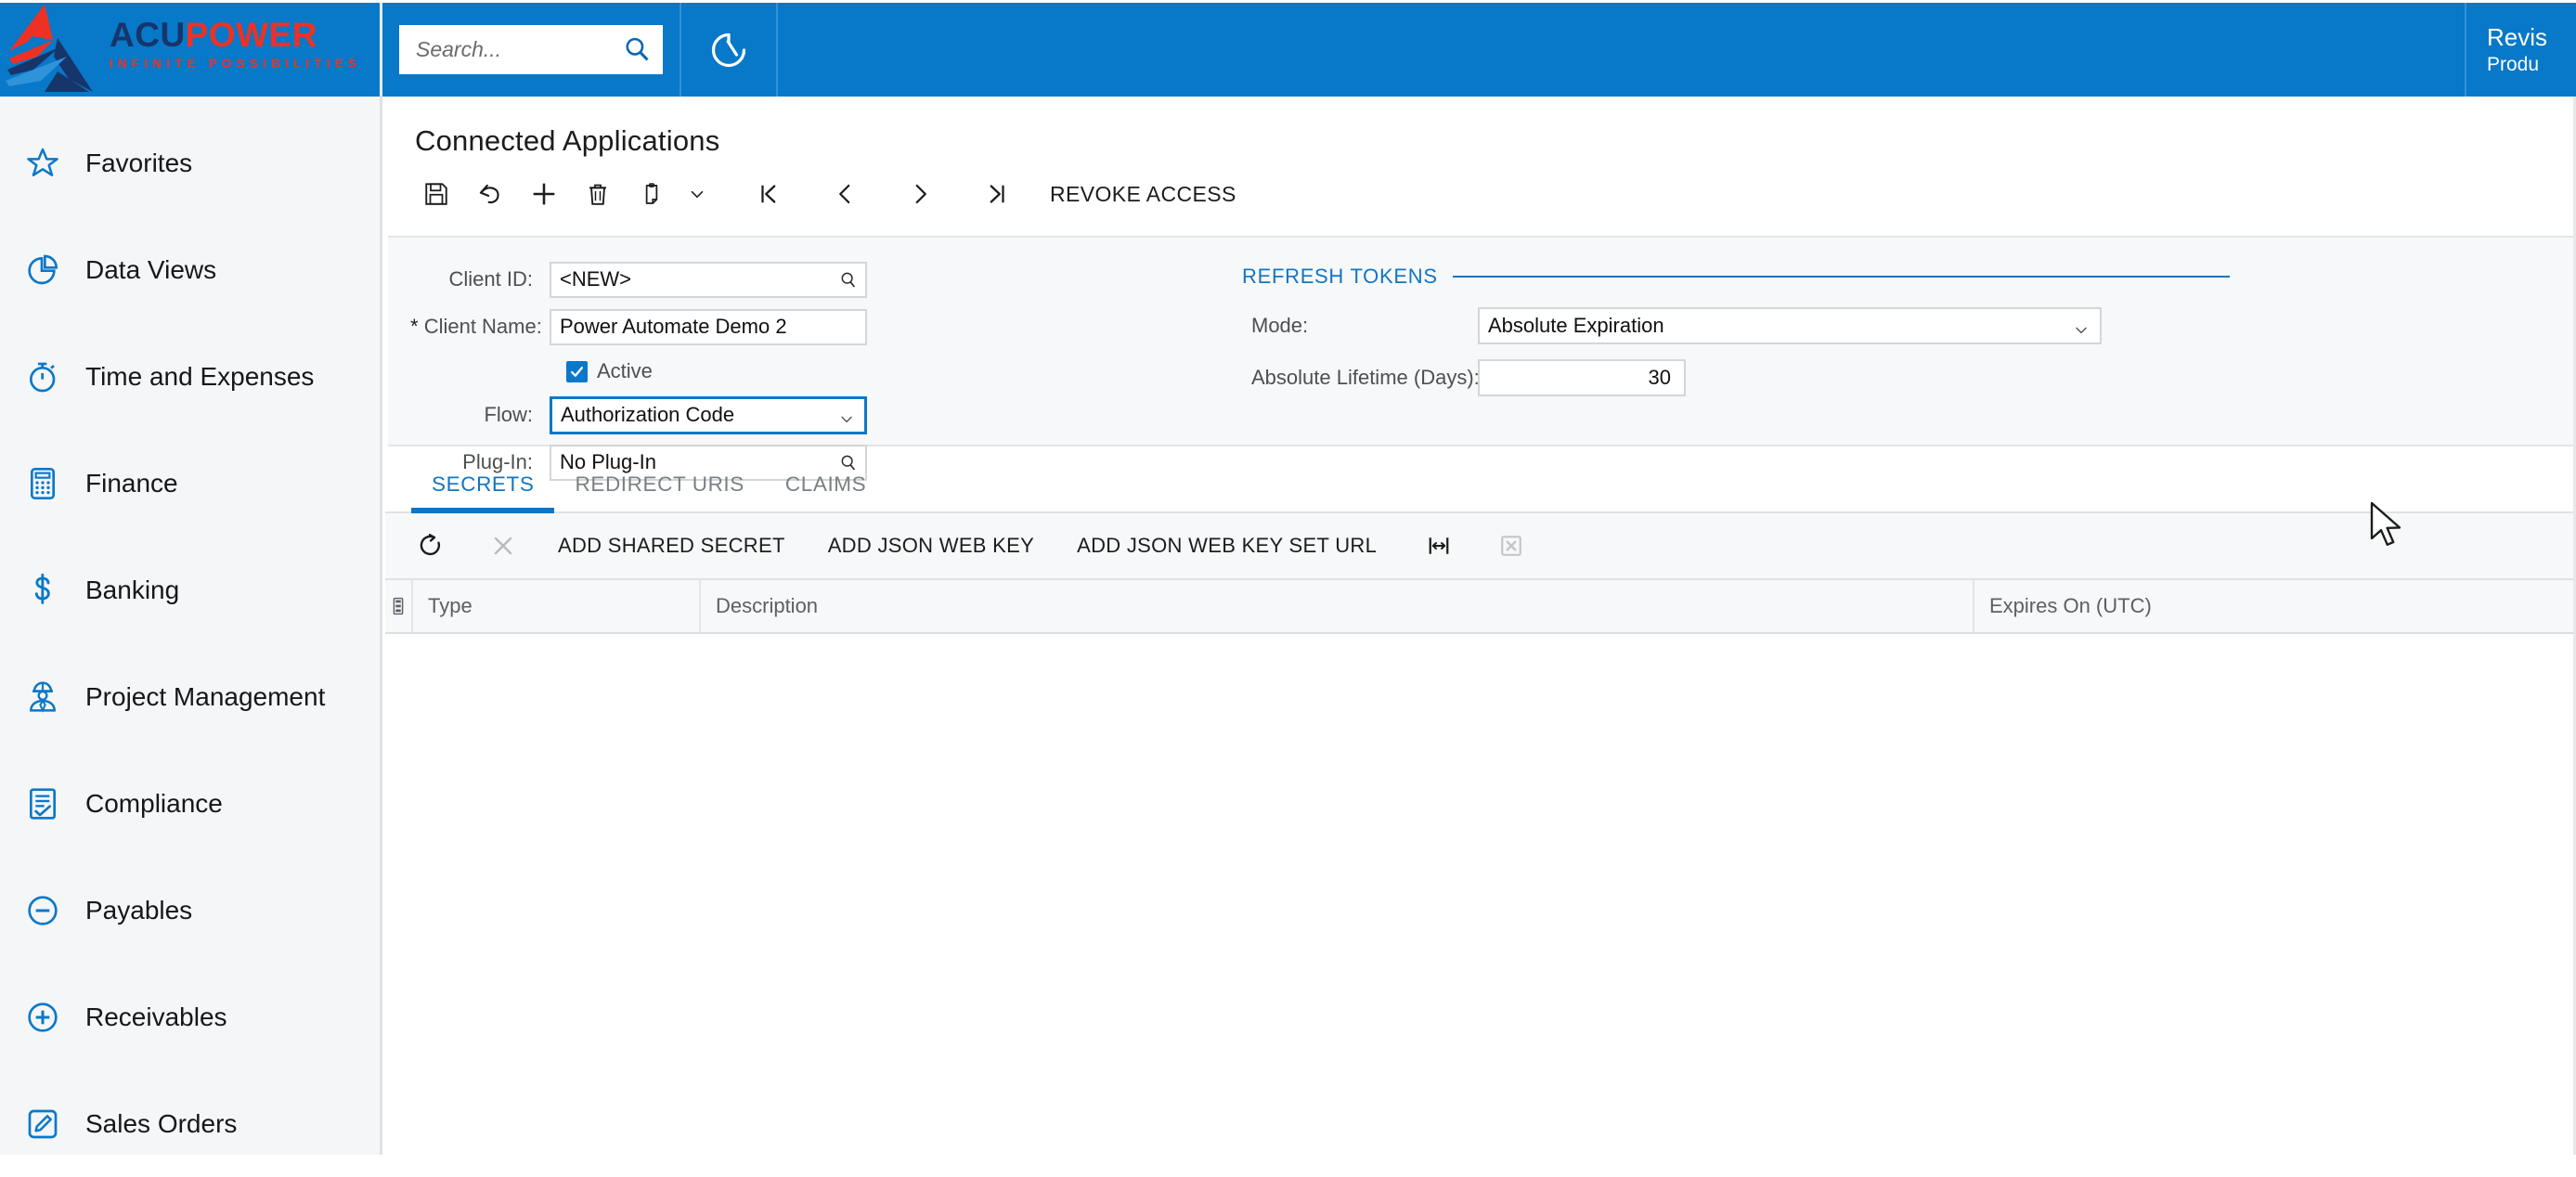 Image resolution: width=2576 pixels, height=1177 pixels. Describe the element at coordinates (805, 369) in the screenshot. I see `form-left-column: Client ID: * Client Name:` at that location.